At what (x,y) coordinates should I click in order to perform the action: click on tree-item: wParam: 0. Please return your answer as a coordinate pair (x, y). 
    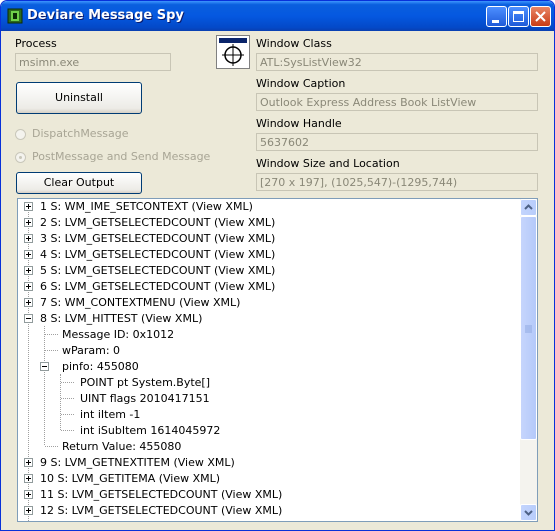
    Looking at the image, I should click on (91, 351).